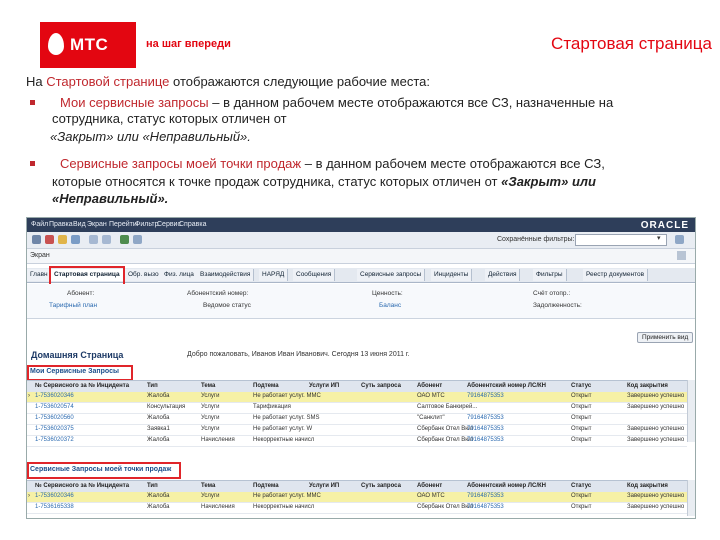 This screenshot has width=720, height=540. Describe the element at coordinates (169, 224) in the screenshot. I see `menu-tools: Сервис` at that location.